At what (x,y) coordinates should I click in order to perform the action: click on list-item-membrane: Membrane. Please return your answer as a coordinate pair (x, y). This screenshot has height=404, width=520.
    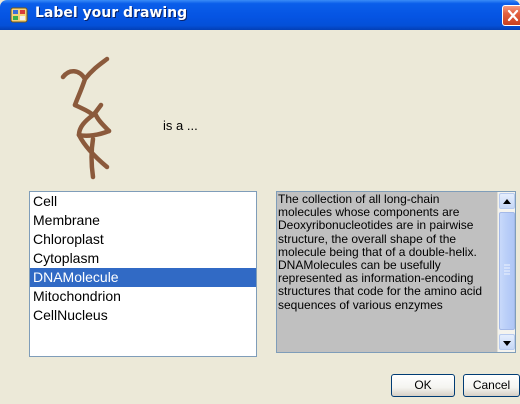
    Looking at the image, I should click on (143, 220).